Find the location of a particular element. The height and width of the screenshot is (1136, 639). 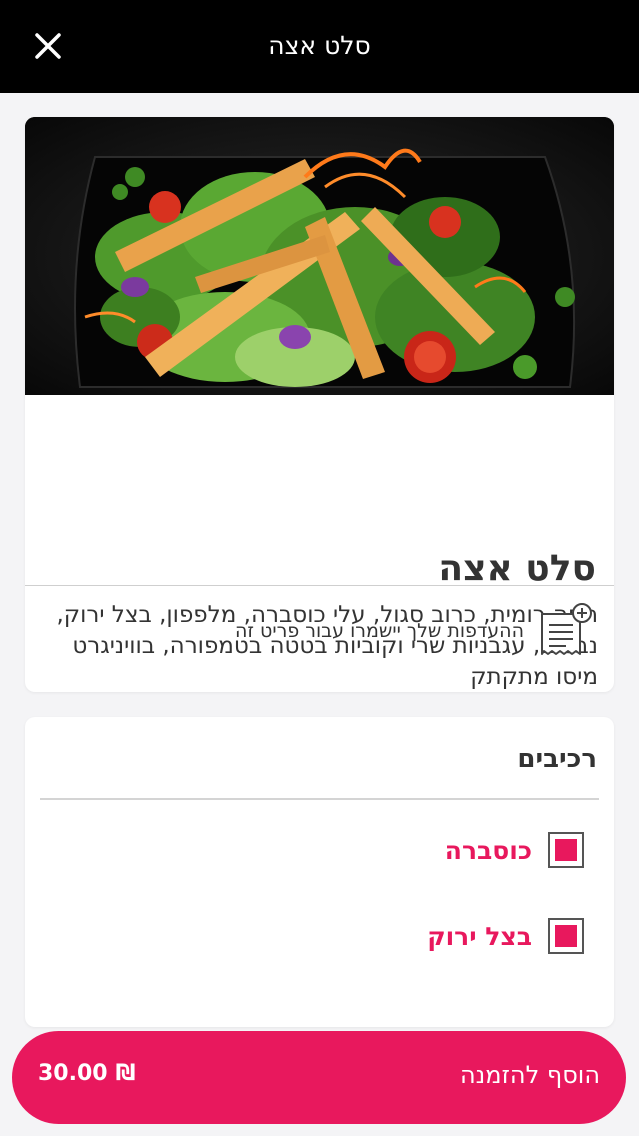

price: 30.00 ₪ is located at coordinates (87, 1073).